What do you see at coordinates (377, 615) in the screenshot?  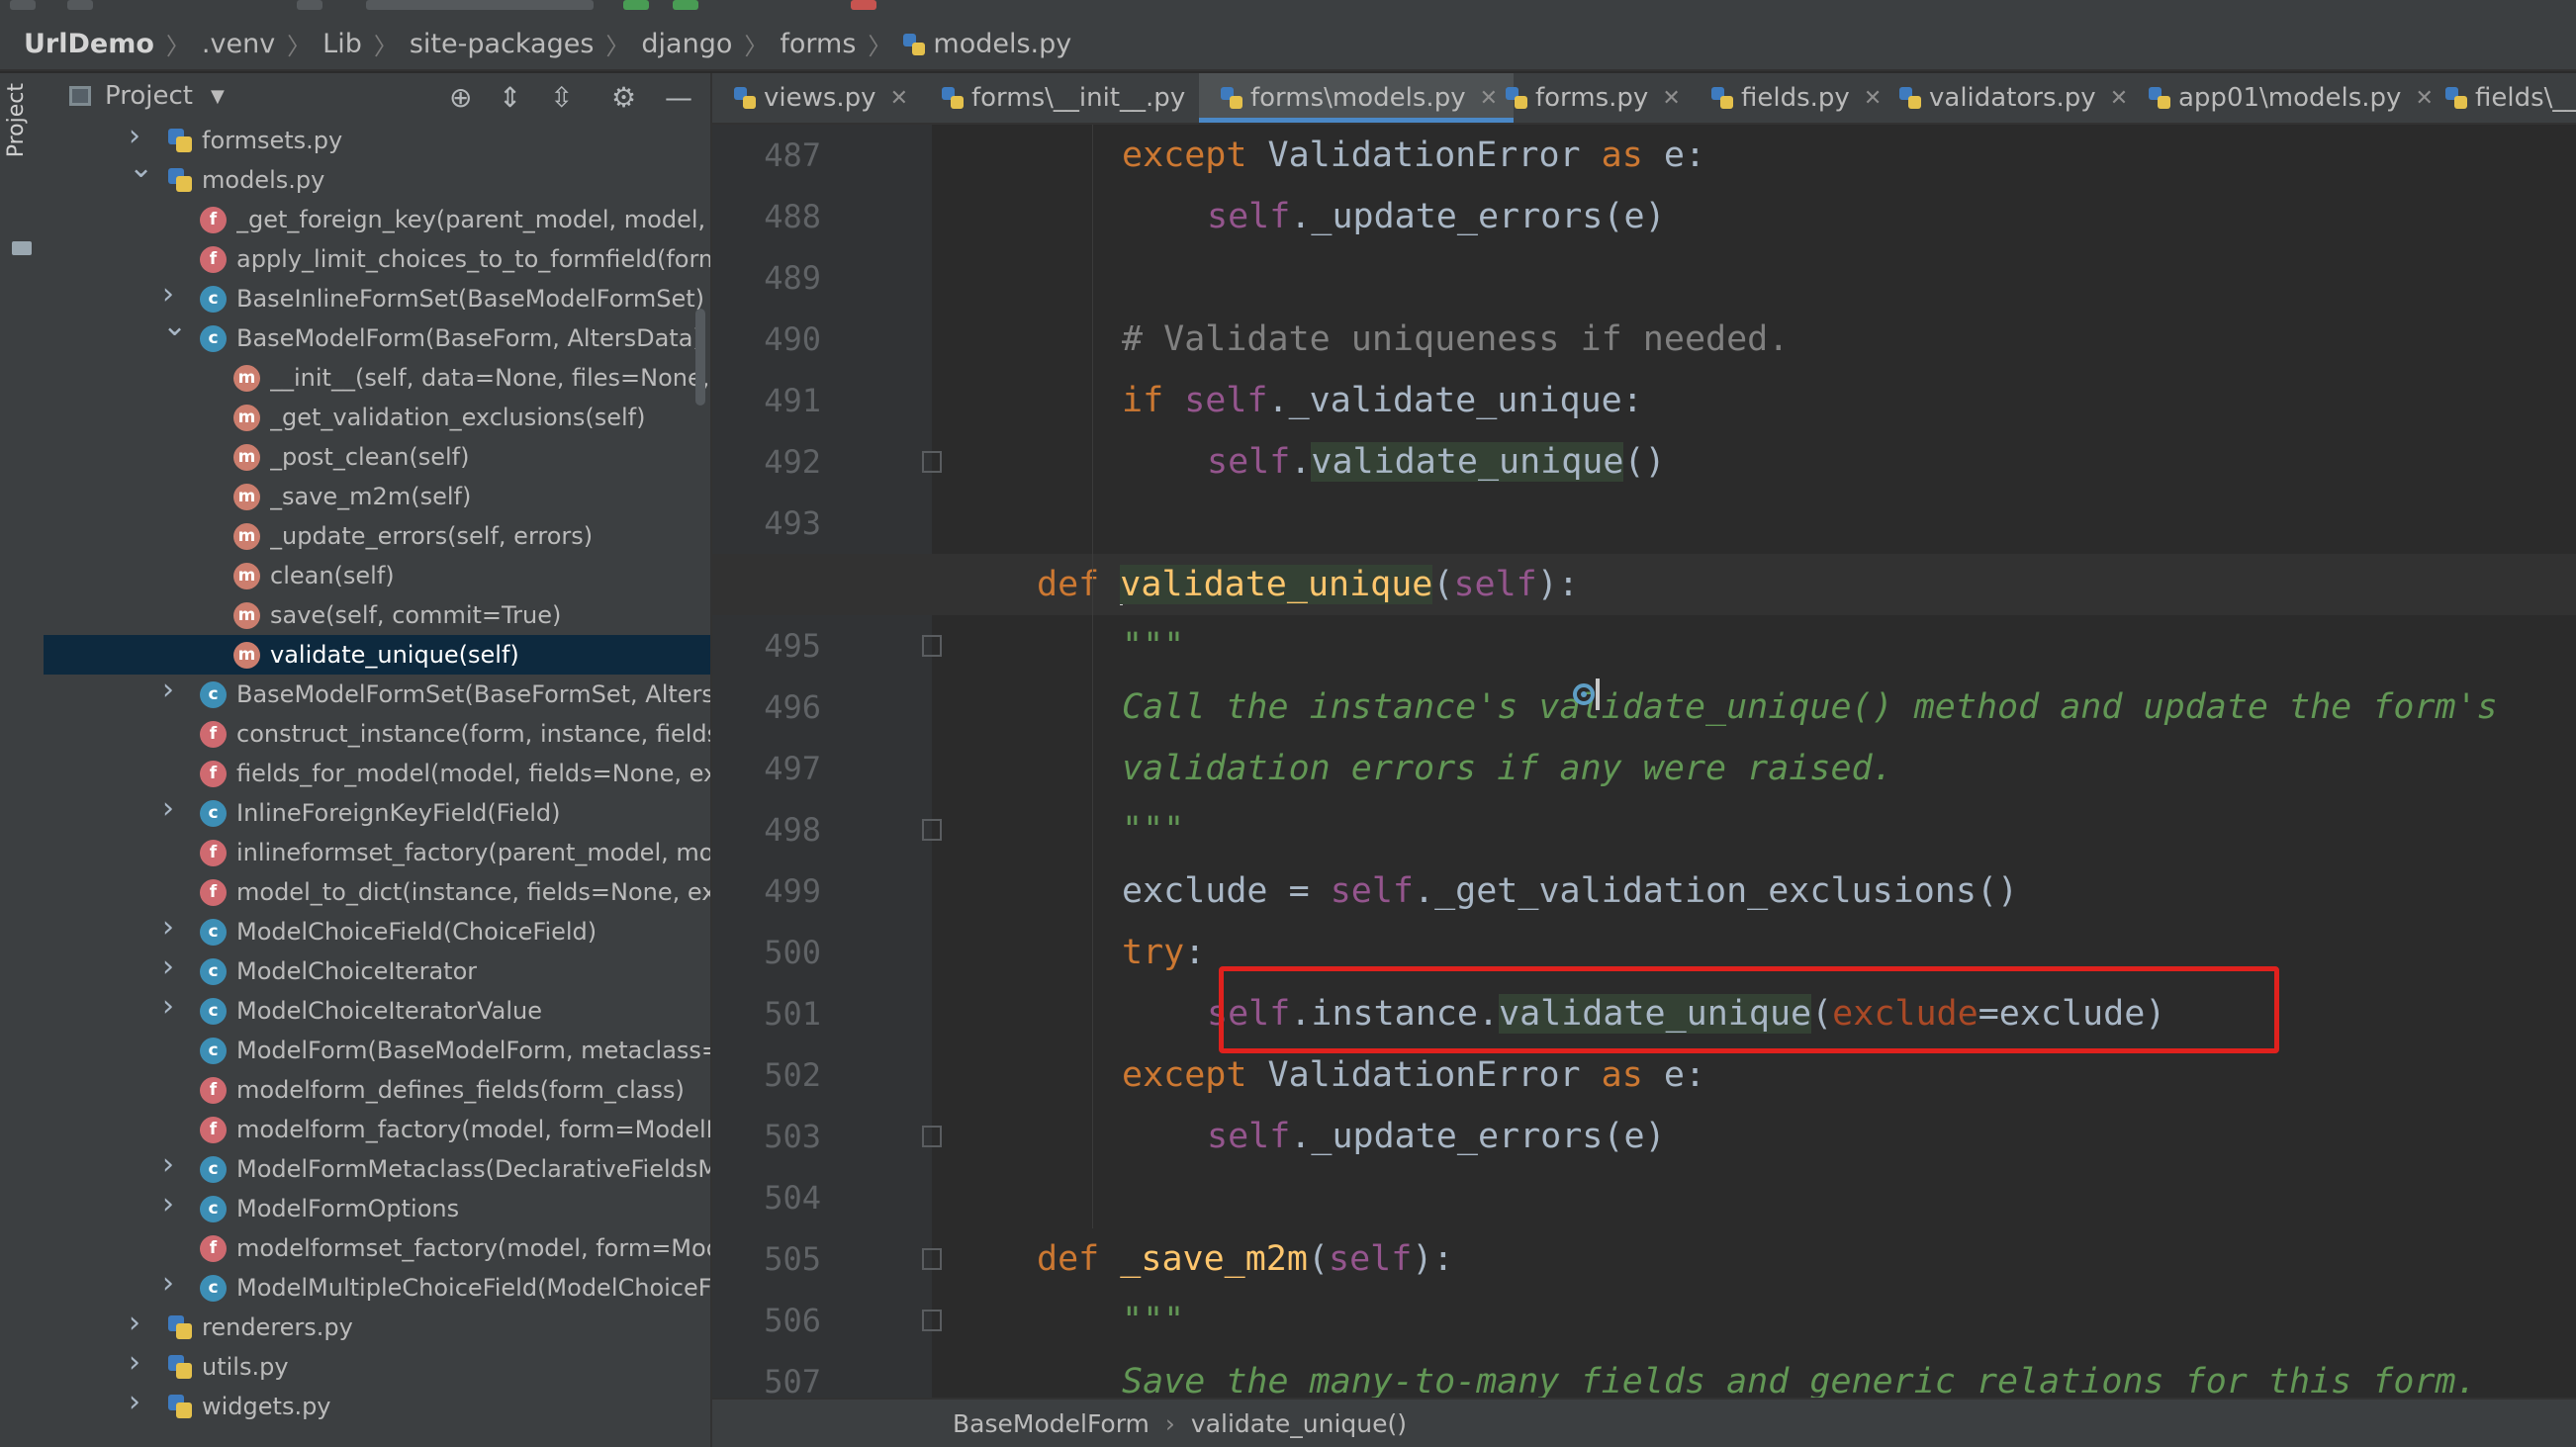 I see `tree-item: m save(self, commit=True)` at bounding box center [377, 615].